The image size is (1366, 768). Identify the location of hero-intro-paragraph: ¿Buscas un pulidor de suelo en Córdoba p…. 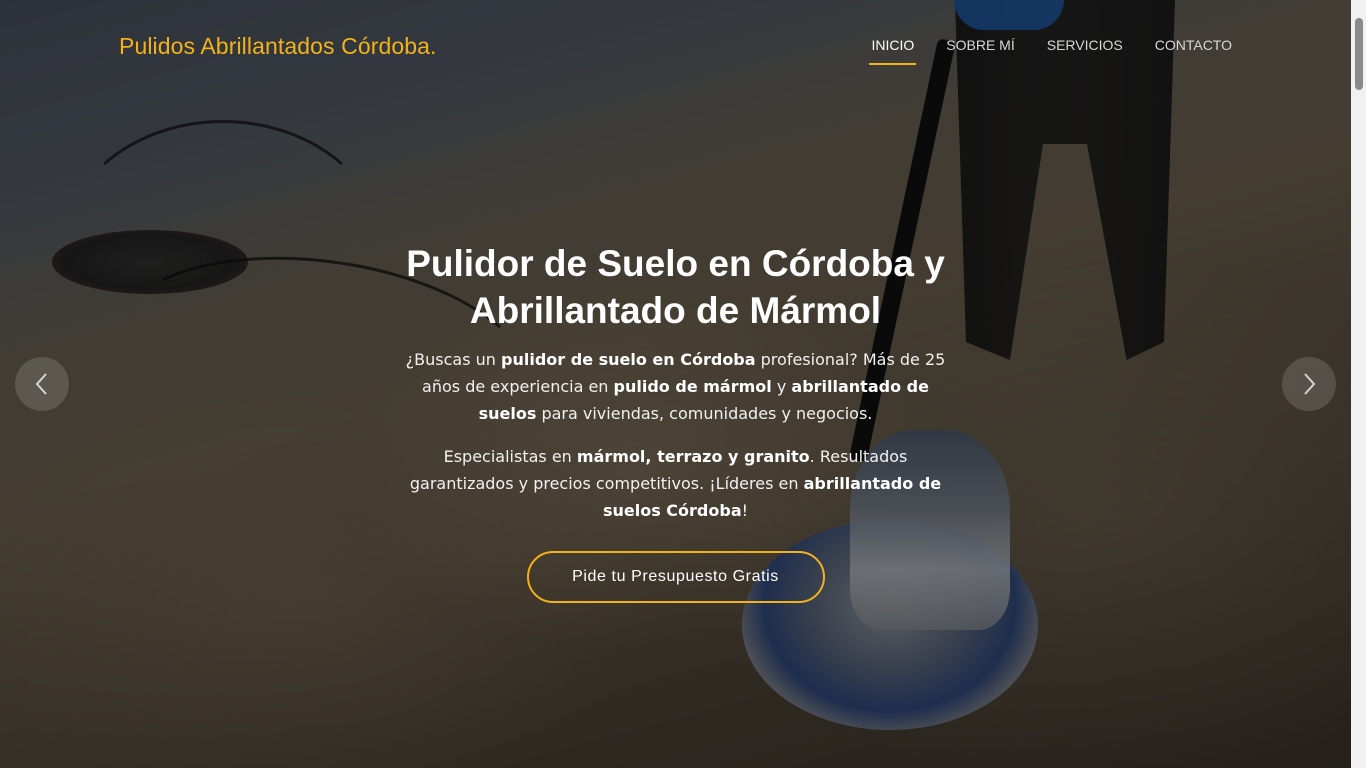
(675, 386).